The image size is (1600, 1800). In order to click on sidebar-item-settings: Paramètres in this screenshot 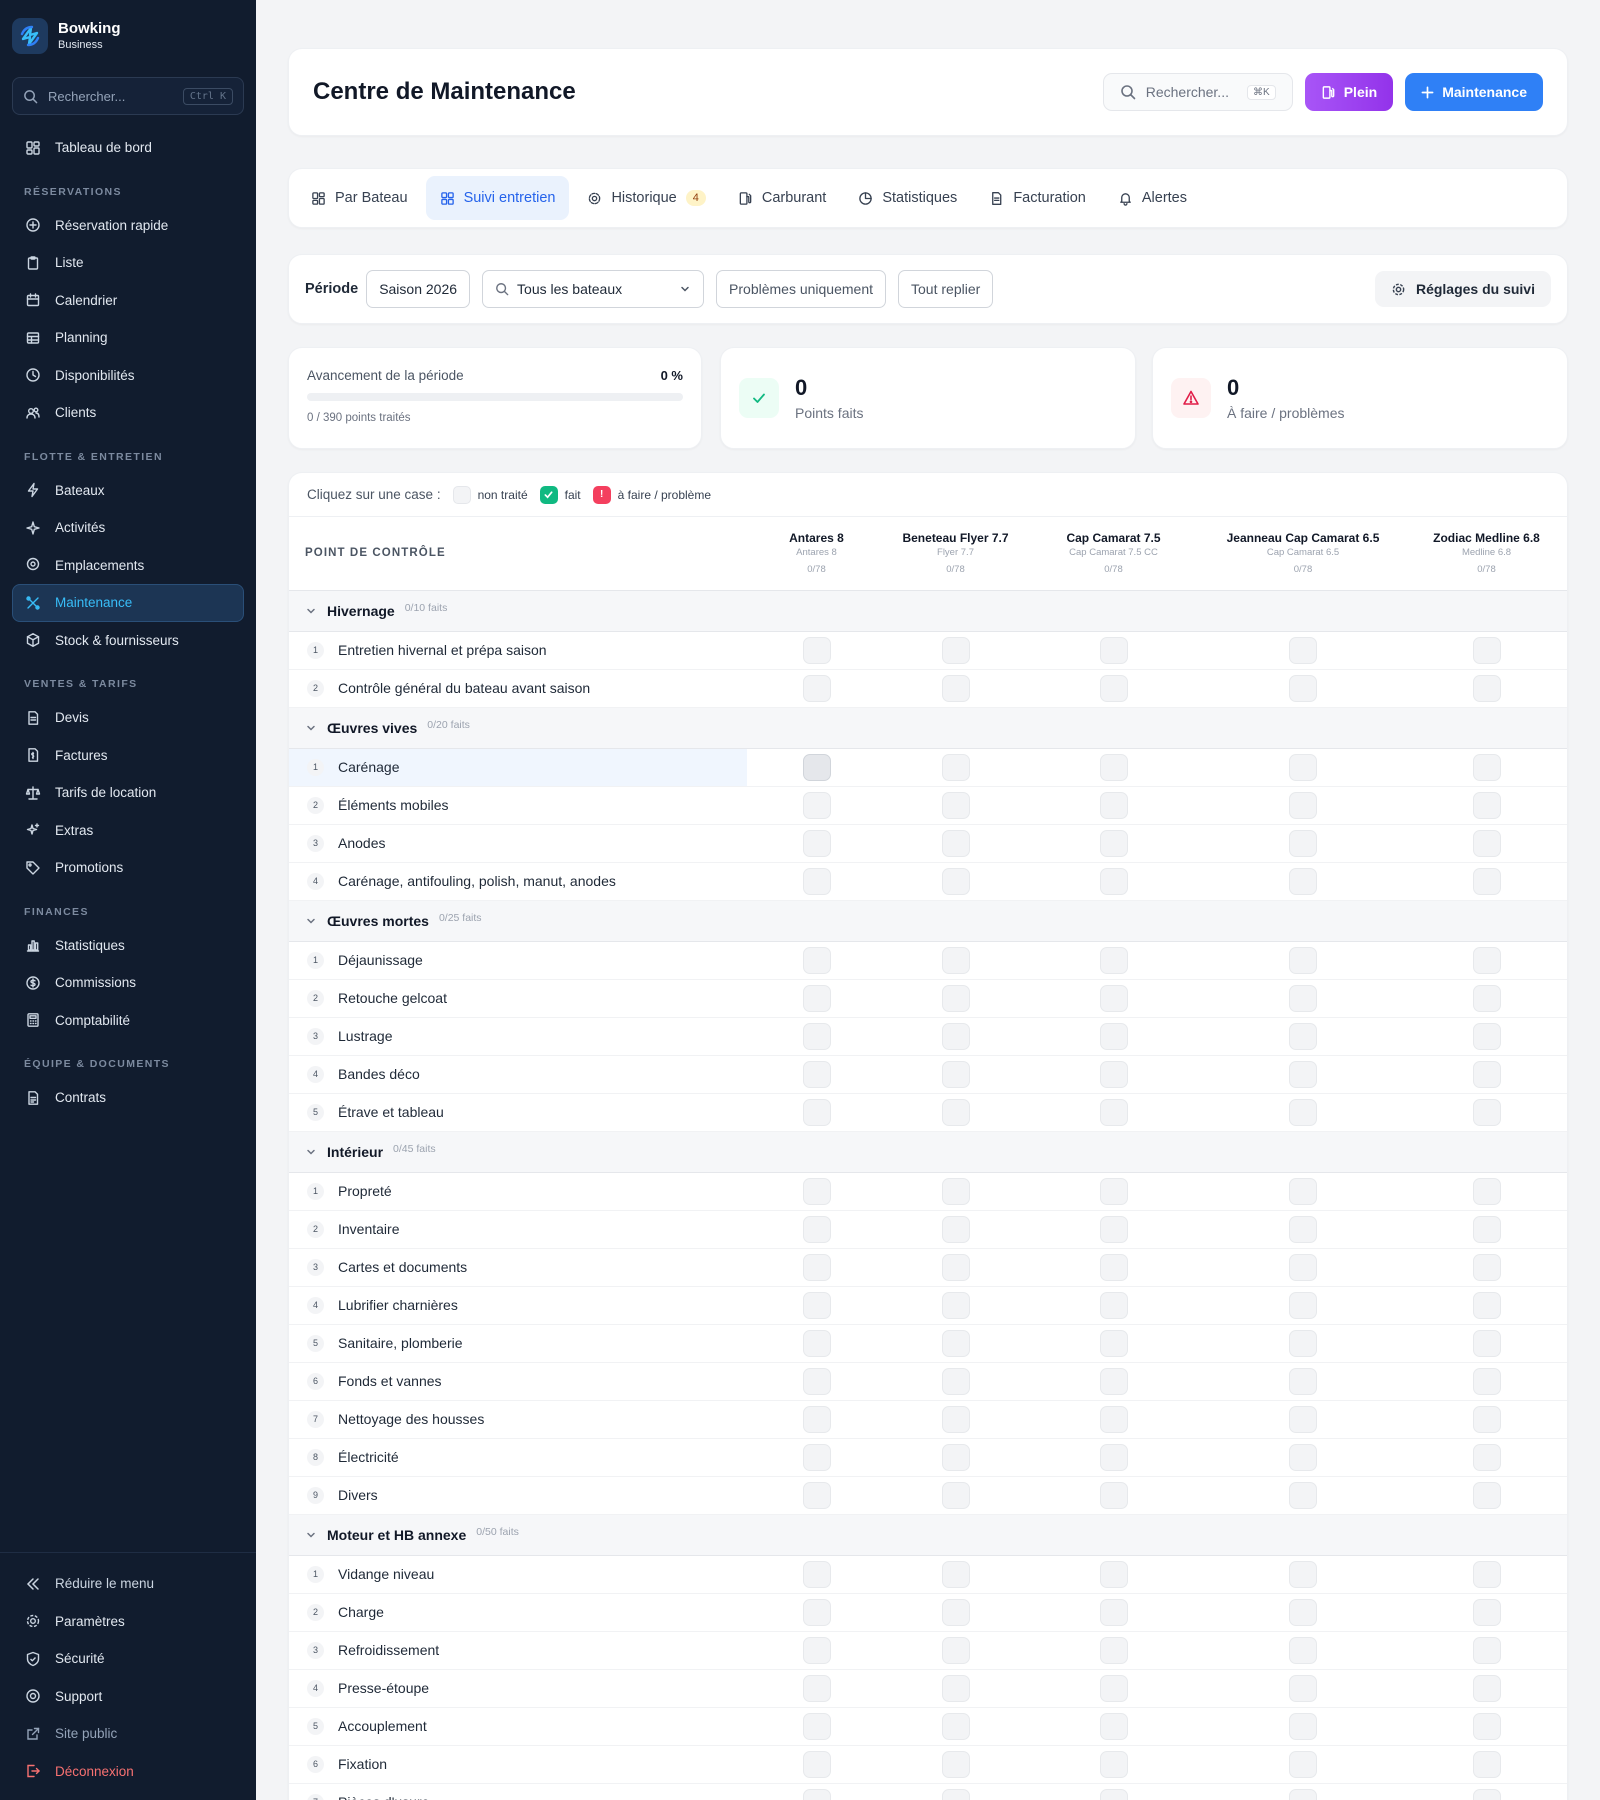, I will do `click(128, 1622)`.